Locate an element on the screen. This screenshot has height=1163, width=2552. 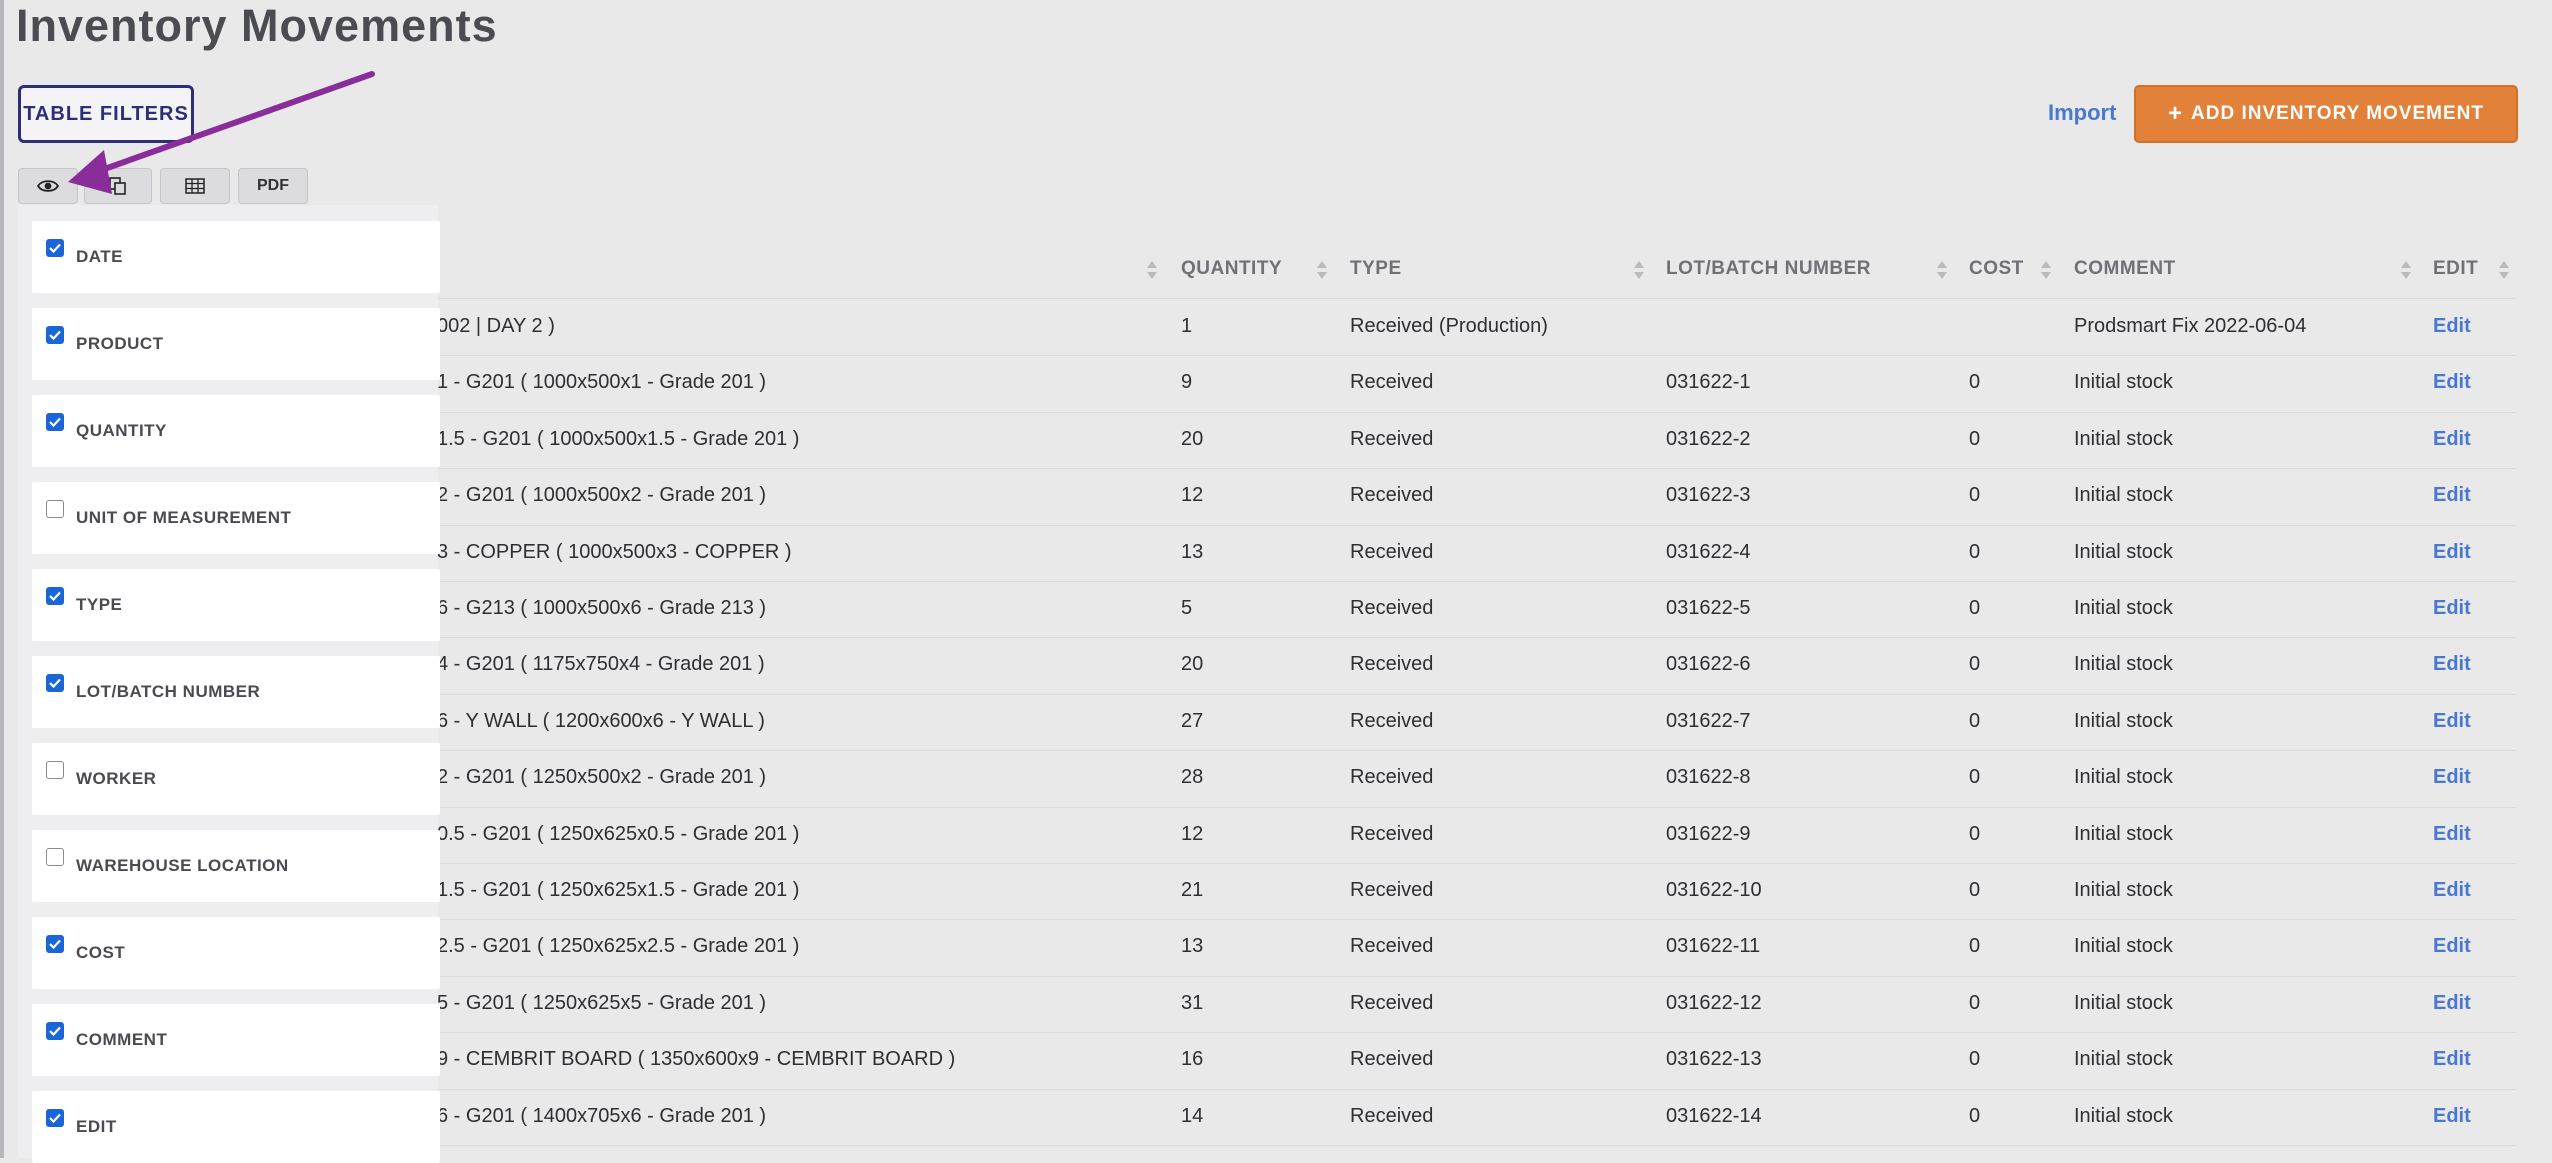
window-edge is located at coordinates (2, 579).